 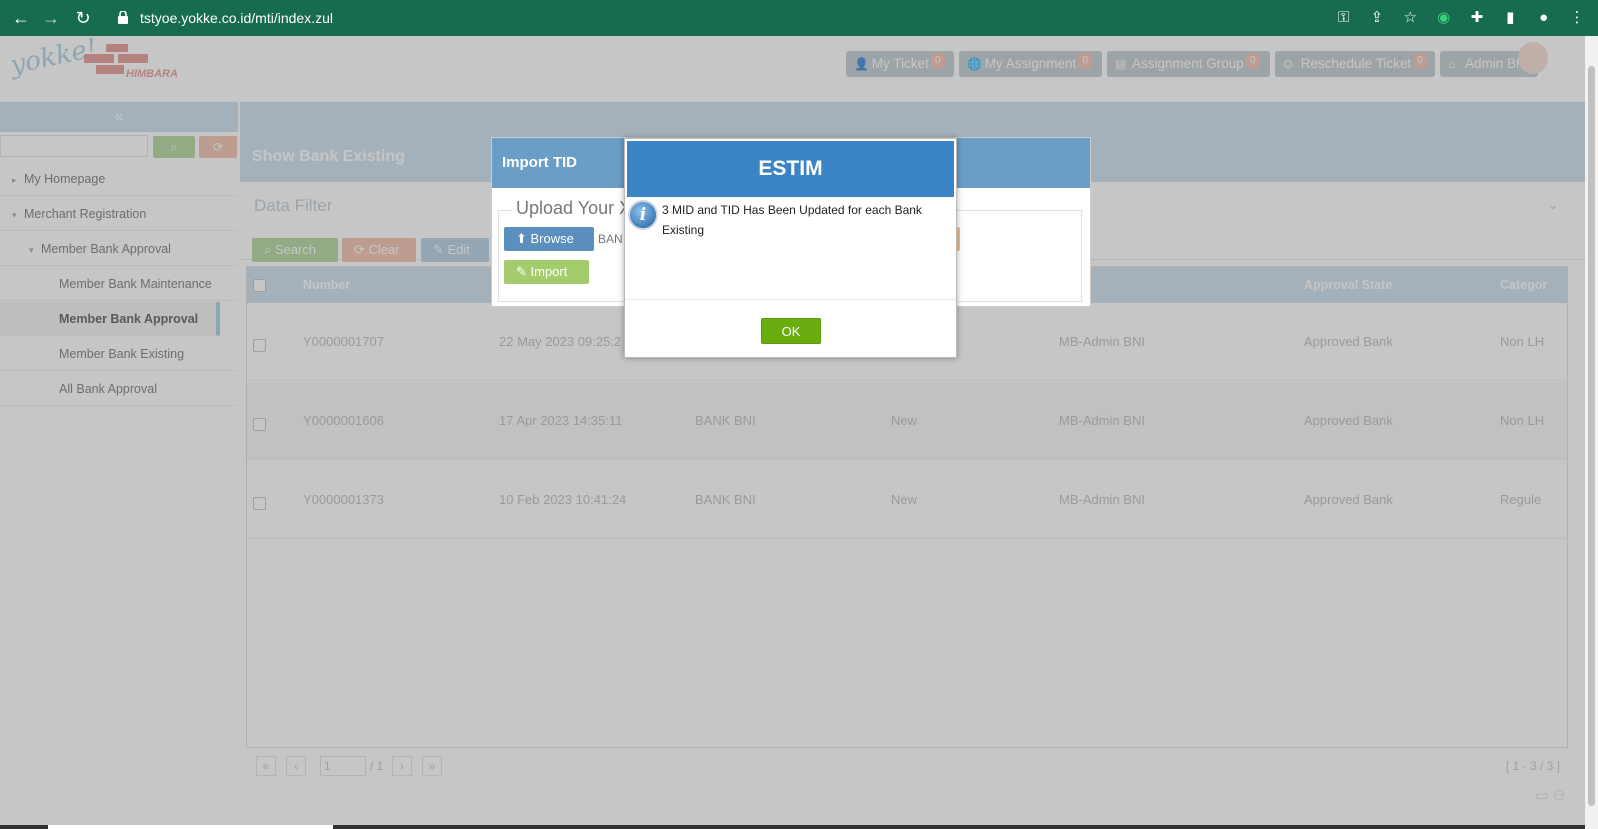 I want to click on address-bar: tstyoe.yokke.co.id/mti/index.zul, so click(x=760, y=18).